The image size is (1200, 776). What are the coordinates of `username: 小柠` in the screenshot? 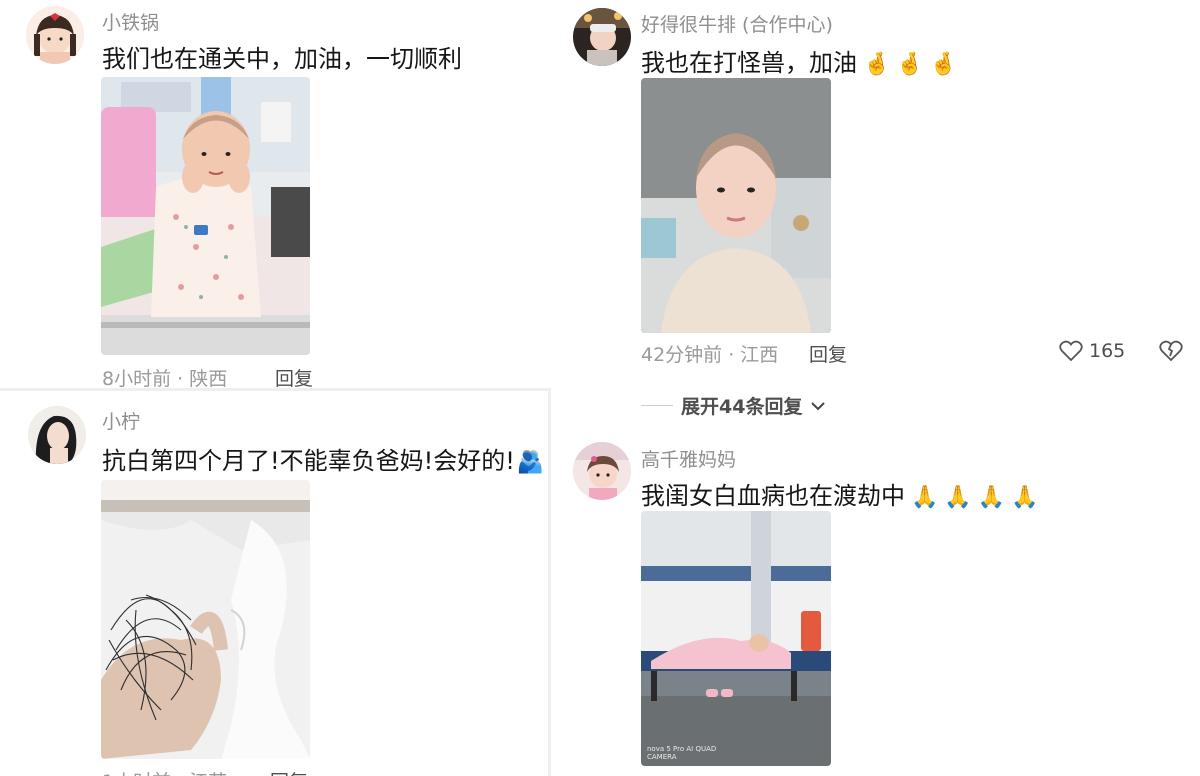 It's located at (121, 420).